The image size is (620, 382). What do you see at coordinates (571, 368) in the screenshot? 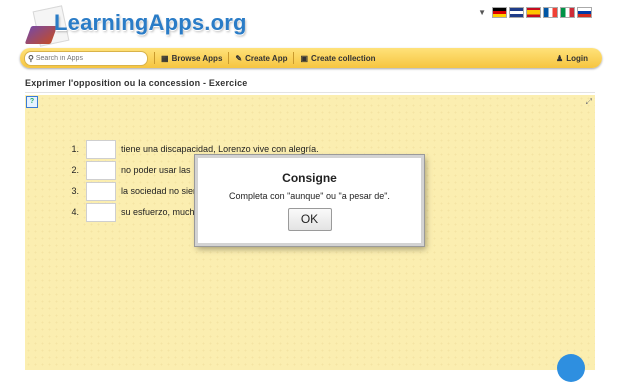
I see `floating-action-button` at bounding box center [571, 368].